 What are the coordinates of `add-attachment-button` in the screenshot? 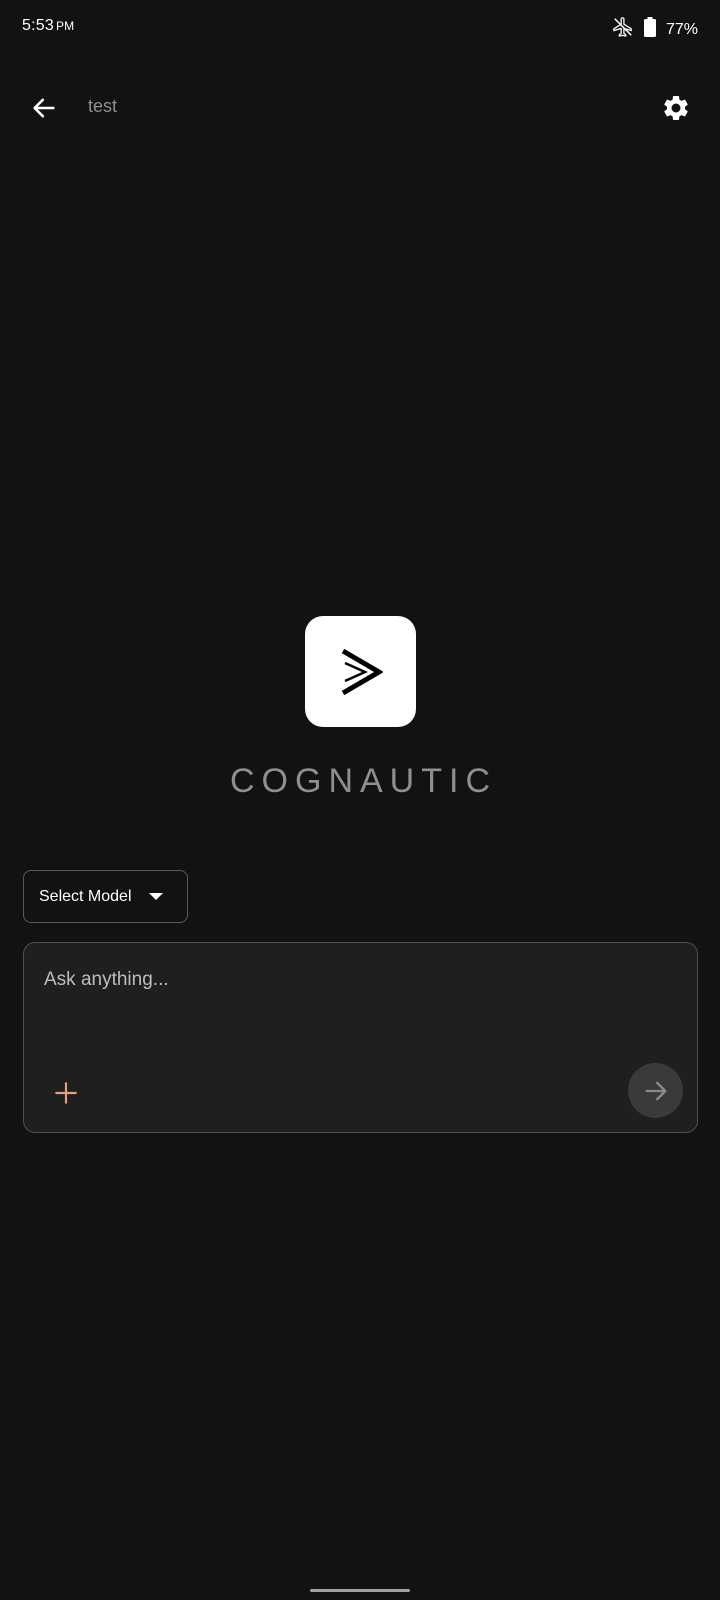 It's located at (66, 1093).